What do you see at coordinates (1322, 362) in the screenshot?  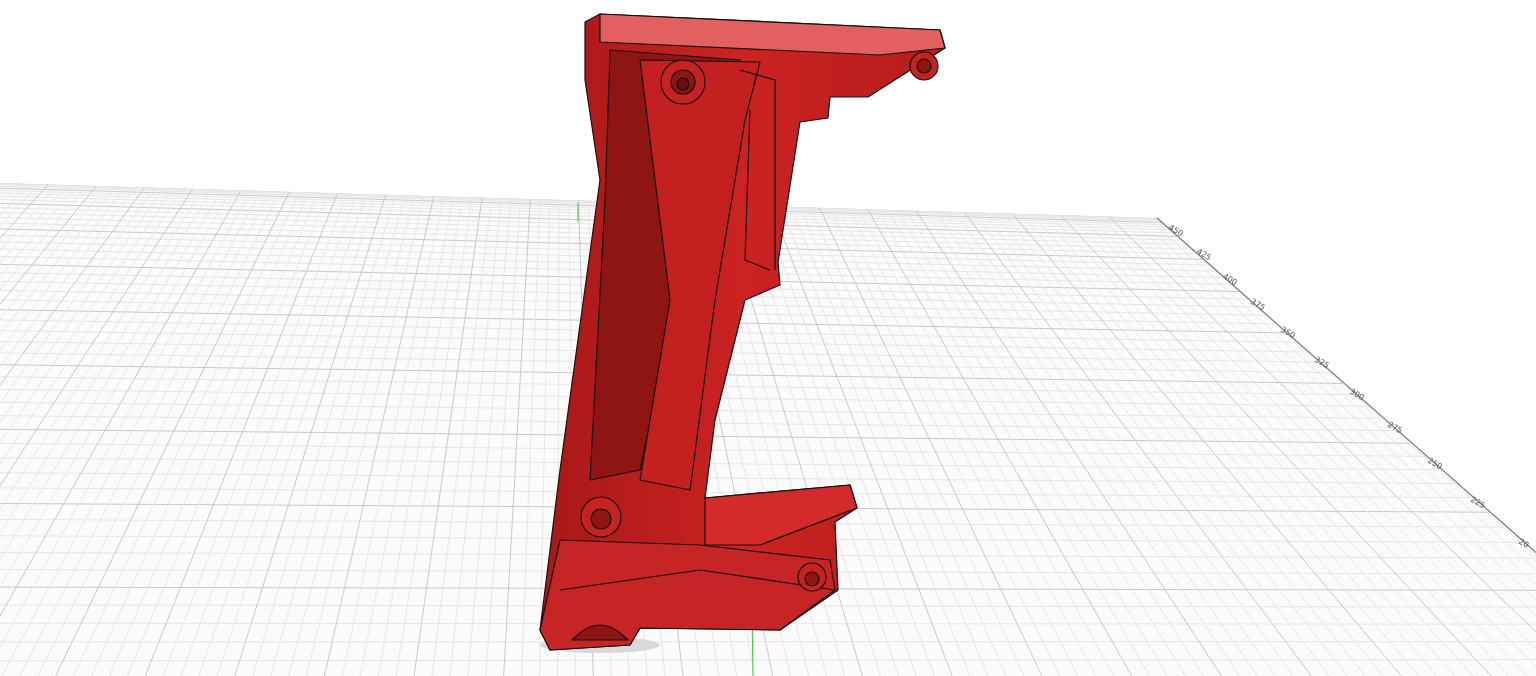 I see `grid-label: 325` at bounding box center [1322, 362].